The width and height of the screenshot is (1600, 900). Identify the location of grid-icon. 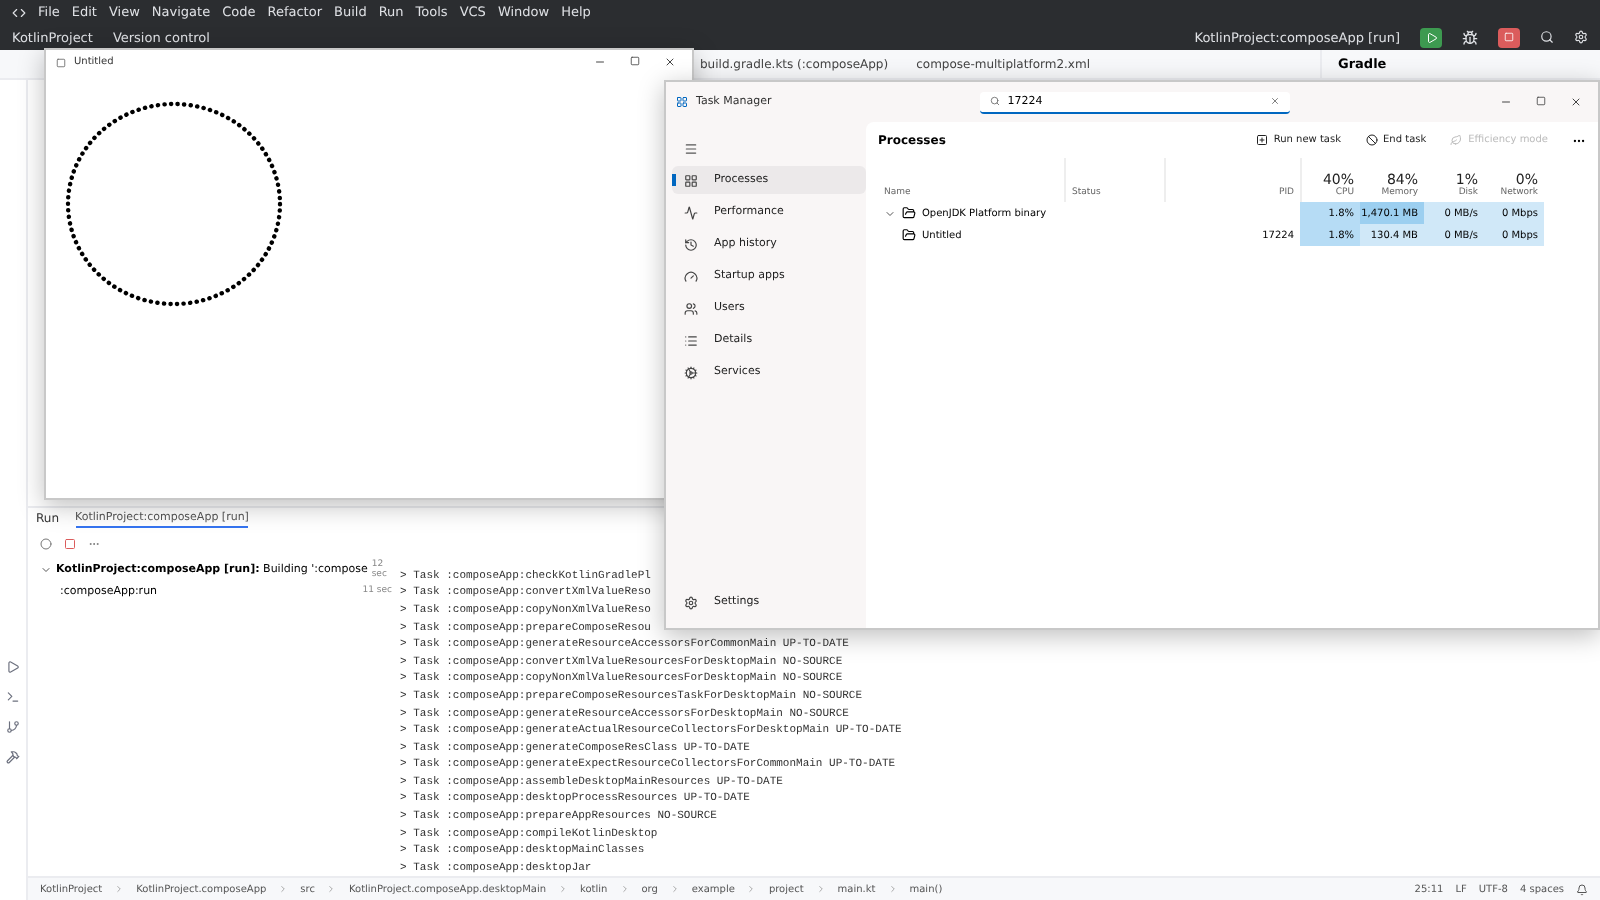
(691, 180).